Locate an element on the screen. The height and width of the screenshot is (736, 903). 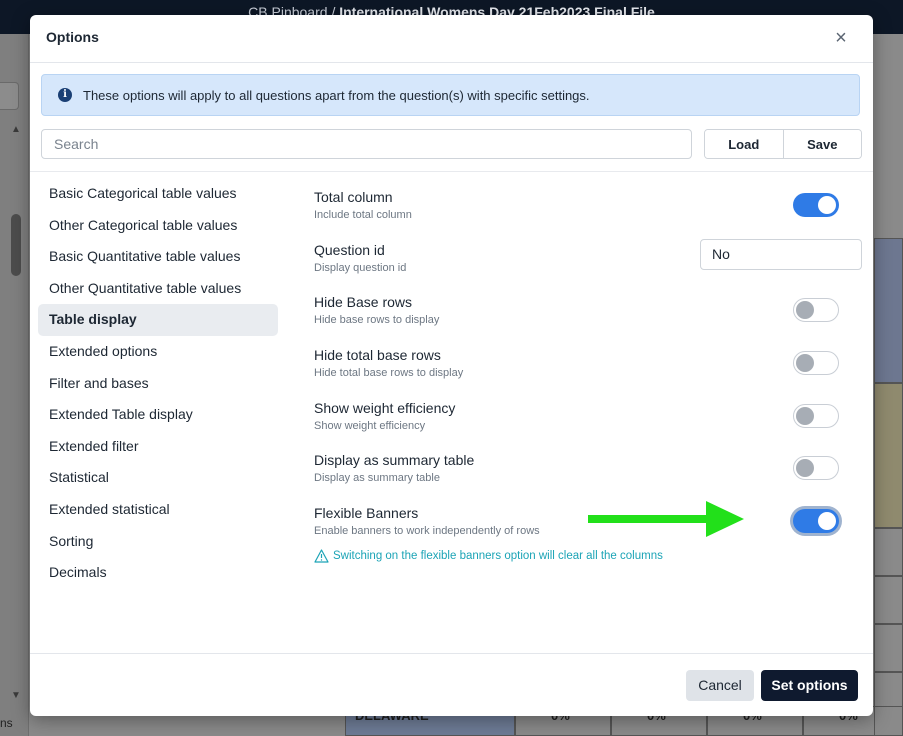
background-cut-text: ns is located at coordinates (6, 723).